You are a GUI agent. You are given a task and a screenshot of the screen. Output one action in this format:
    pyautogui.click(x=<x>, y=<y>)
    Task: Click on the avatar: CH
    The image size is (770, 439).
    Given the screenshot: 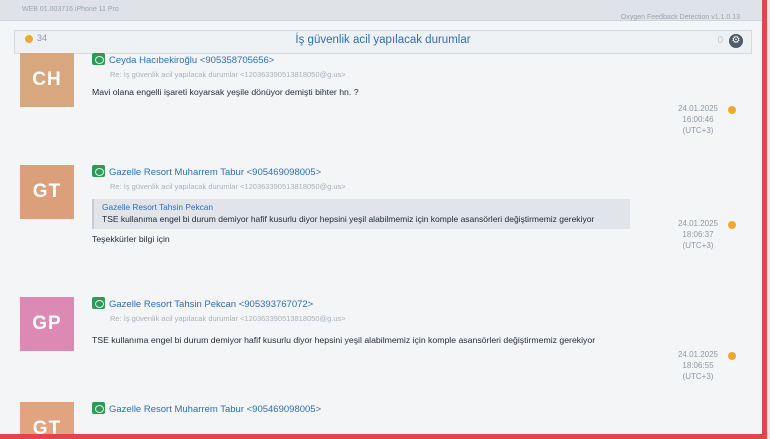 What is the action you would take?
    pyautogui.click(x=47, y=80)
    